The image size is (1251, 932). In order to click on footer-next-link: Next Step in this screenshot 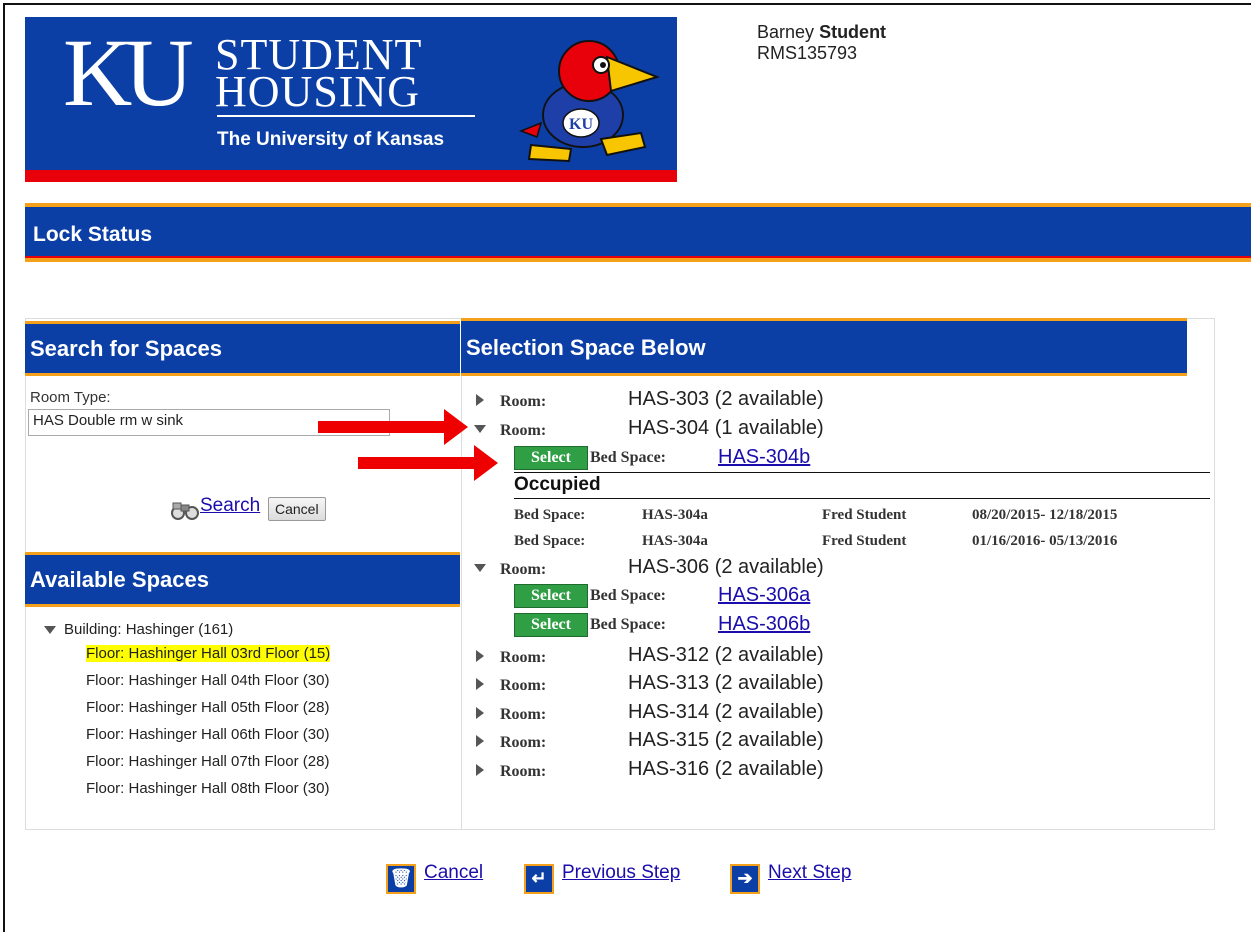, I will do `click(809, 873)`.